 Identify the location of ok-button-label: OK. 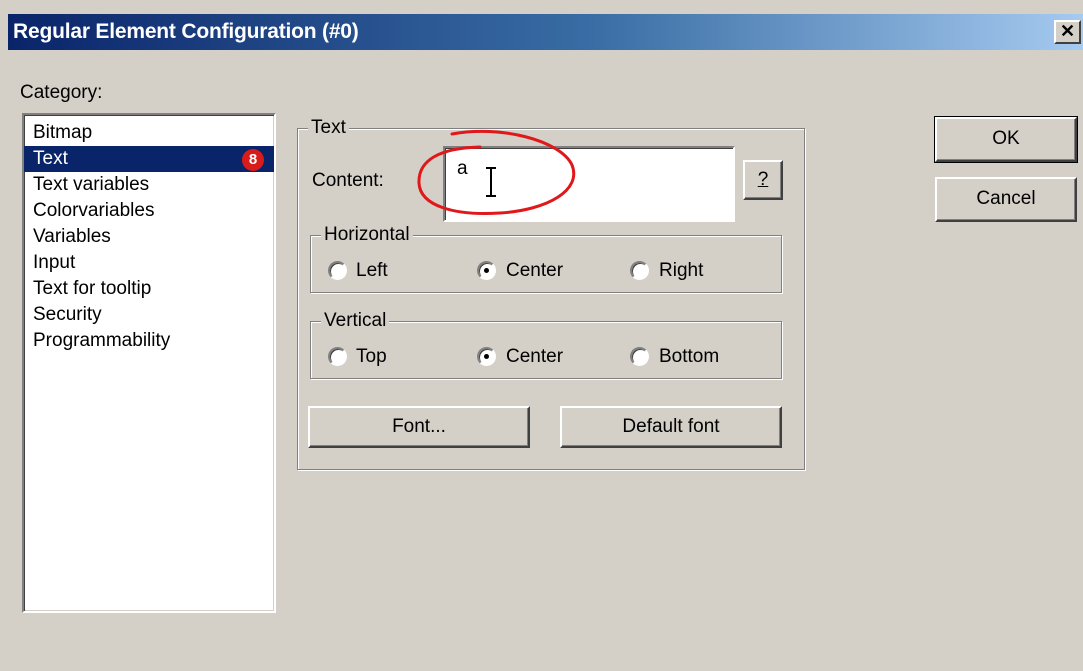
(1006, 138).